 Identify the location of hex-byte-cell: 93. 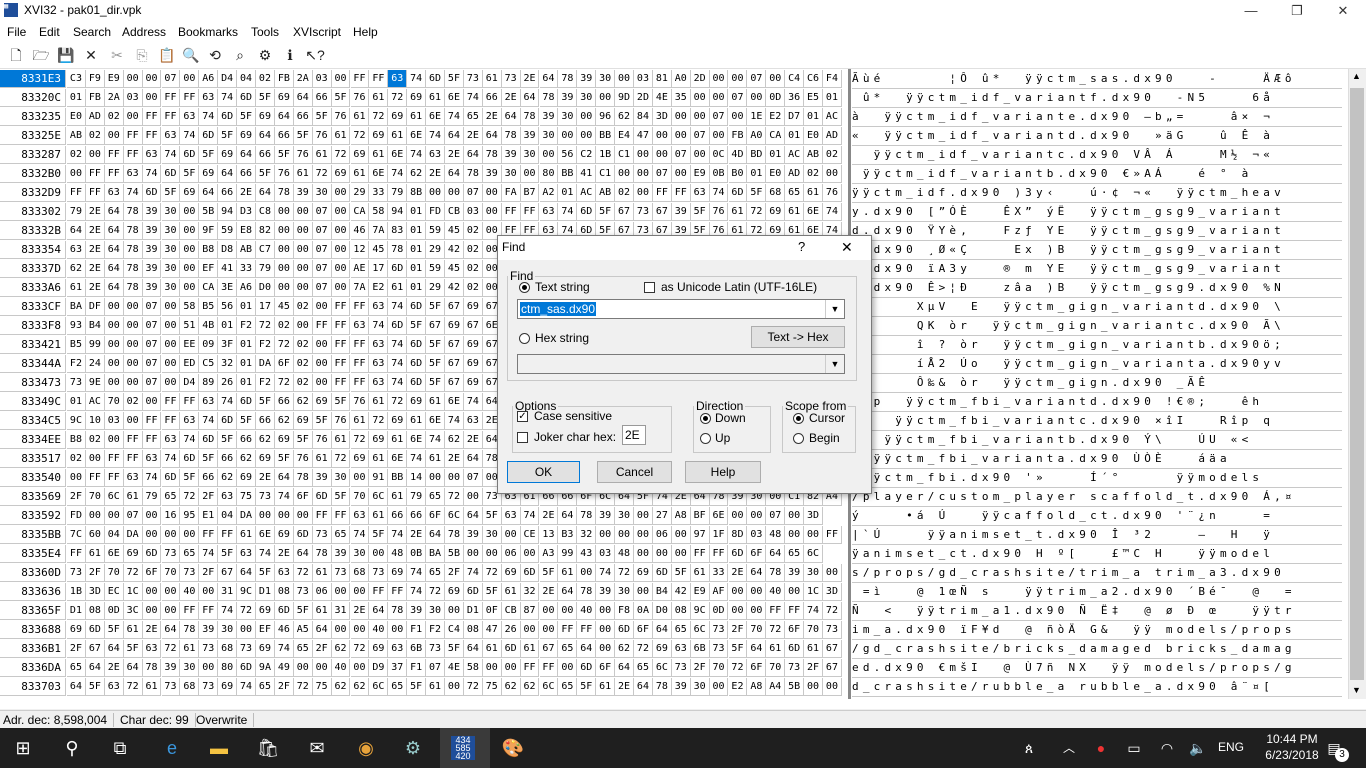
(76, 326).